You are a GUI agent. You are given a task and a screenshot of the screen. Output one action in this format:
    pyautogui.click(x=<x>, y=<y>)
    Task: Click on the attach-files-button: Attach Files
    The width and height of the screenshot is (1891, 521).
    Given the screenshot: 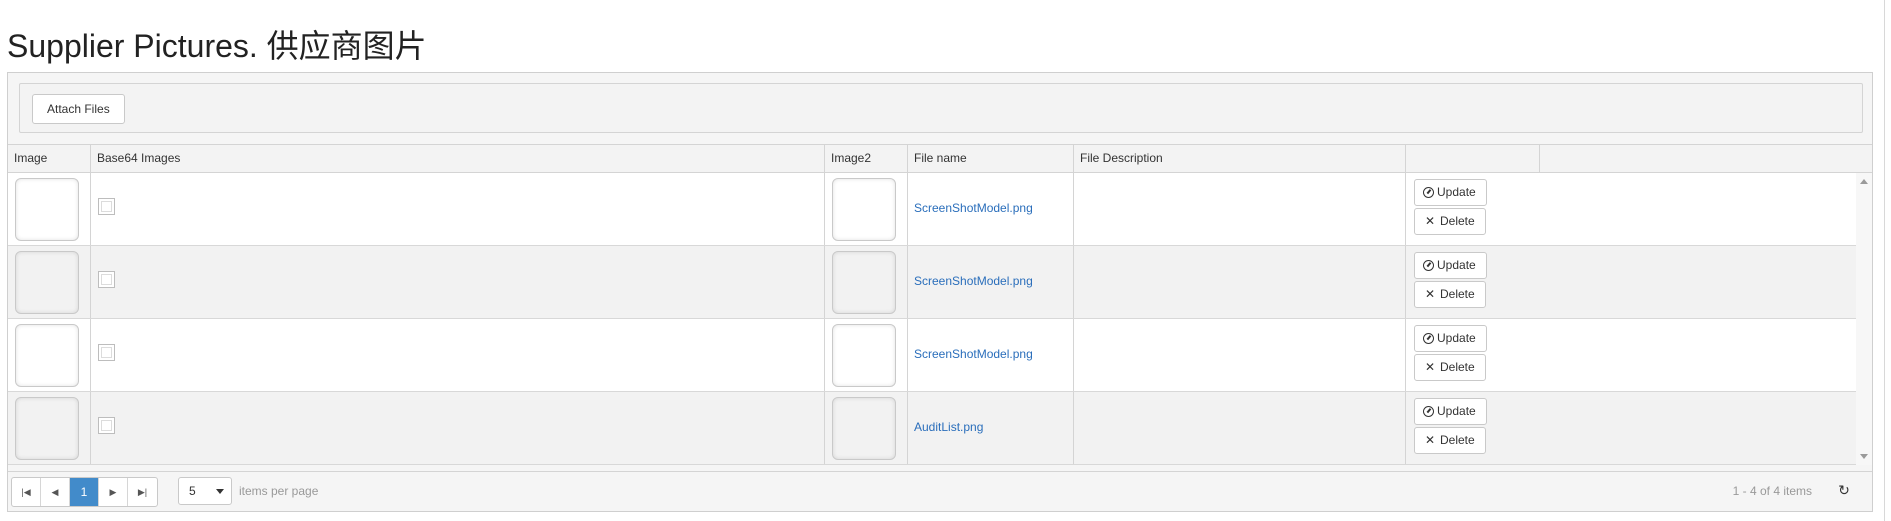 What is the action you would take?
    pyautogui.click(x=78, y=109)
    